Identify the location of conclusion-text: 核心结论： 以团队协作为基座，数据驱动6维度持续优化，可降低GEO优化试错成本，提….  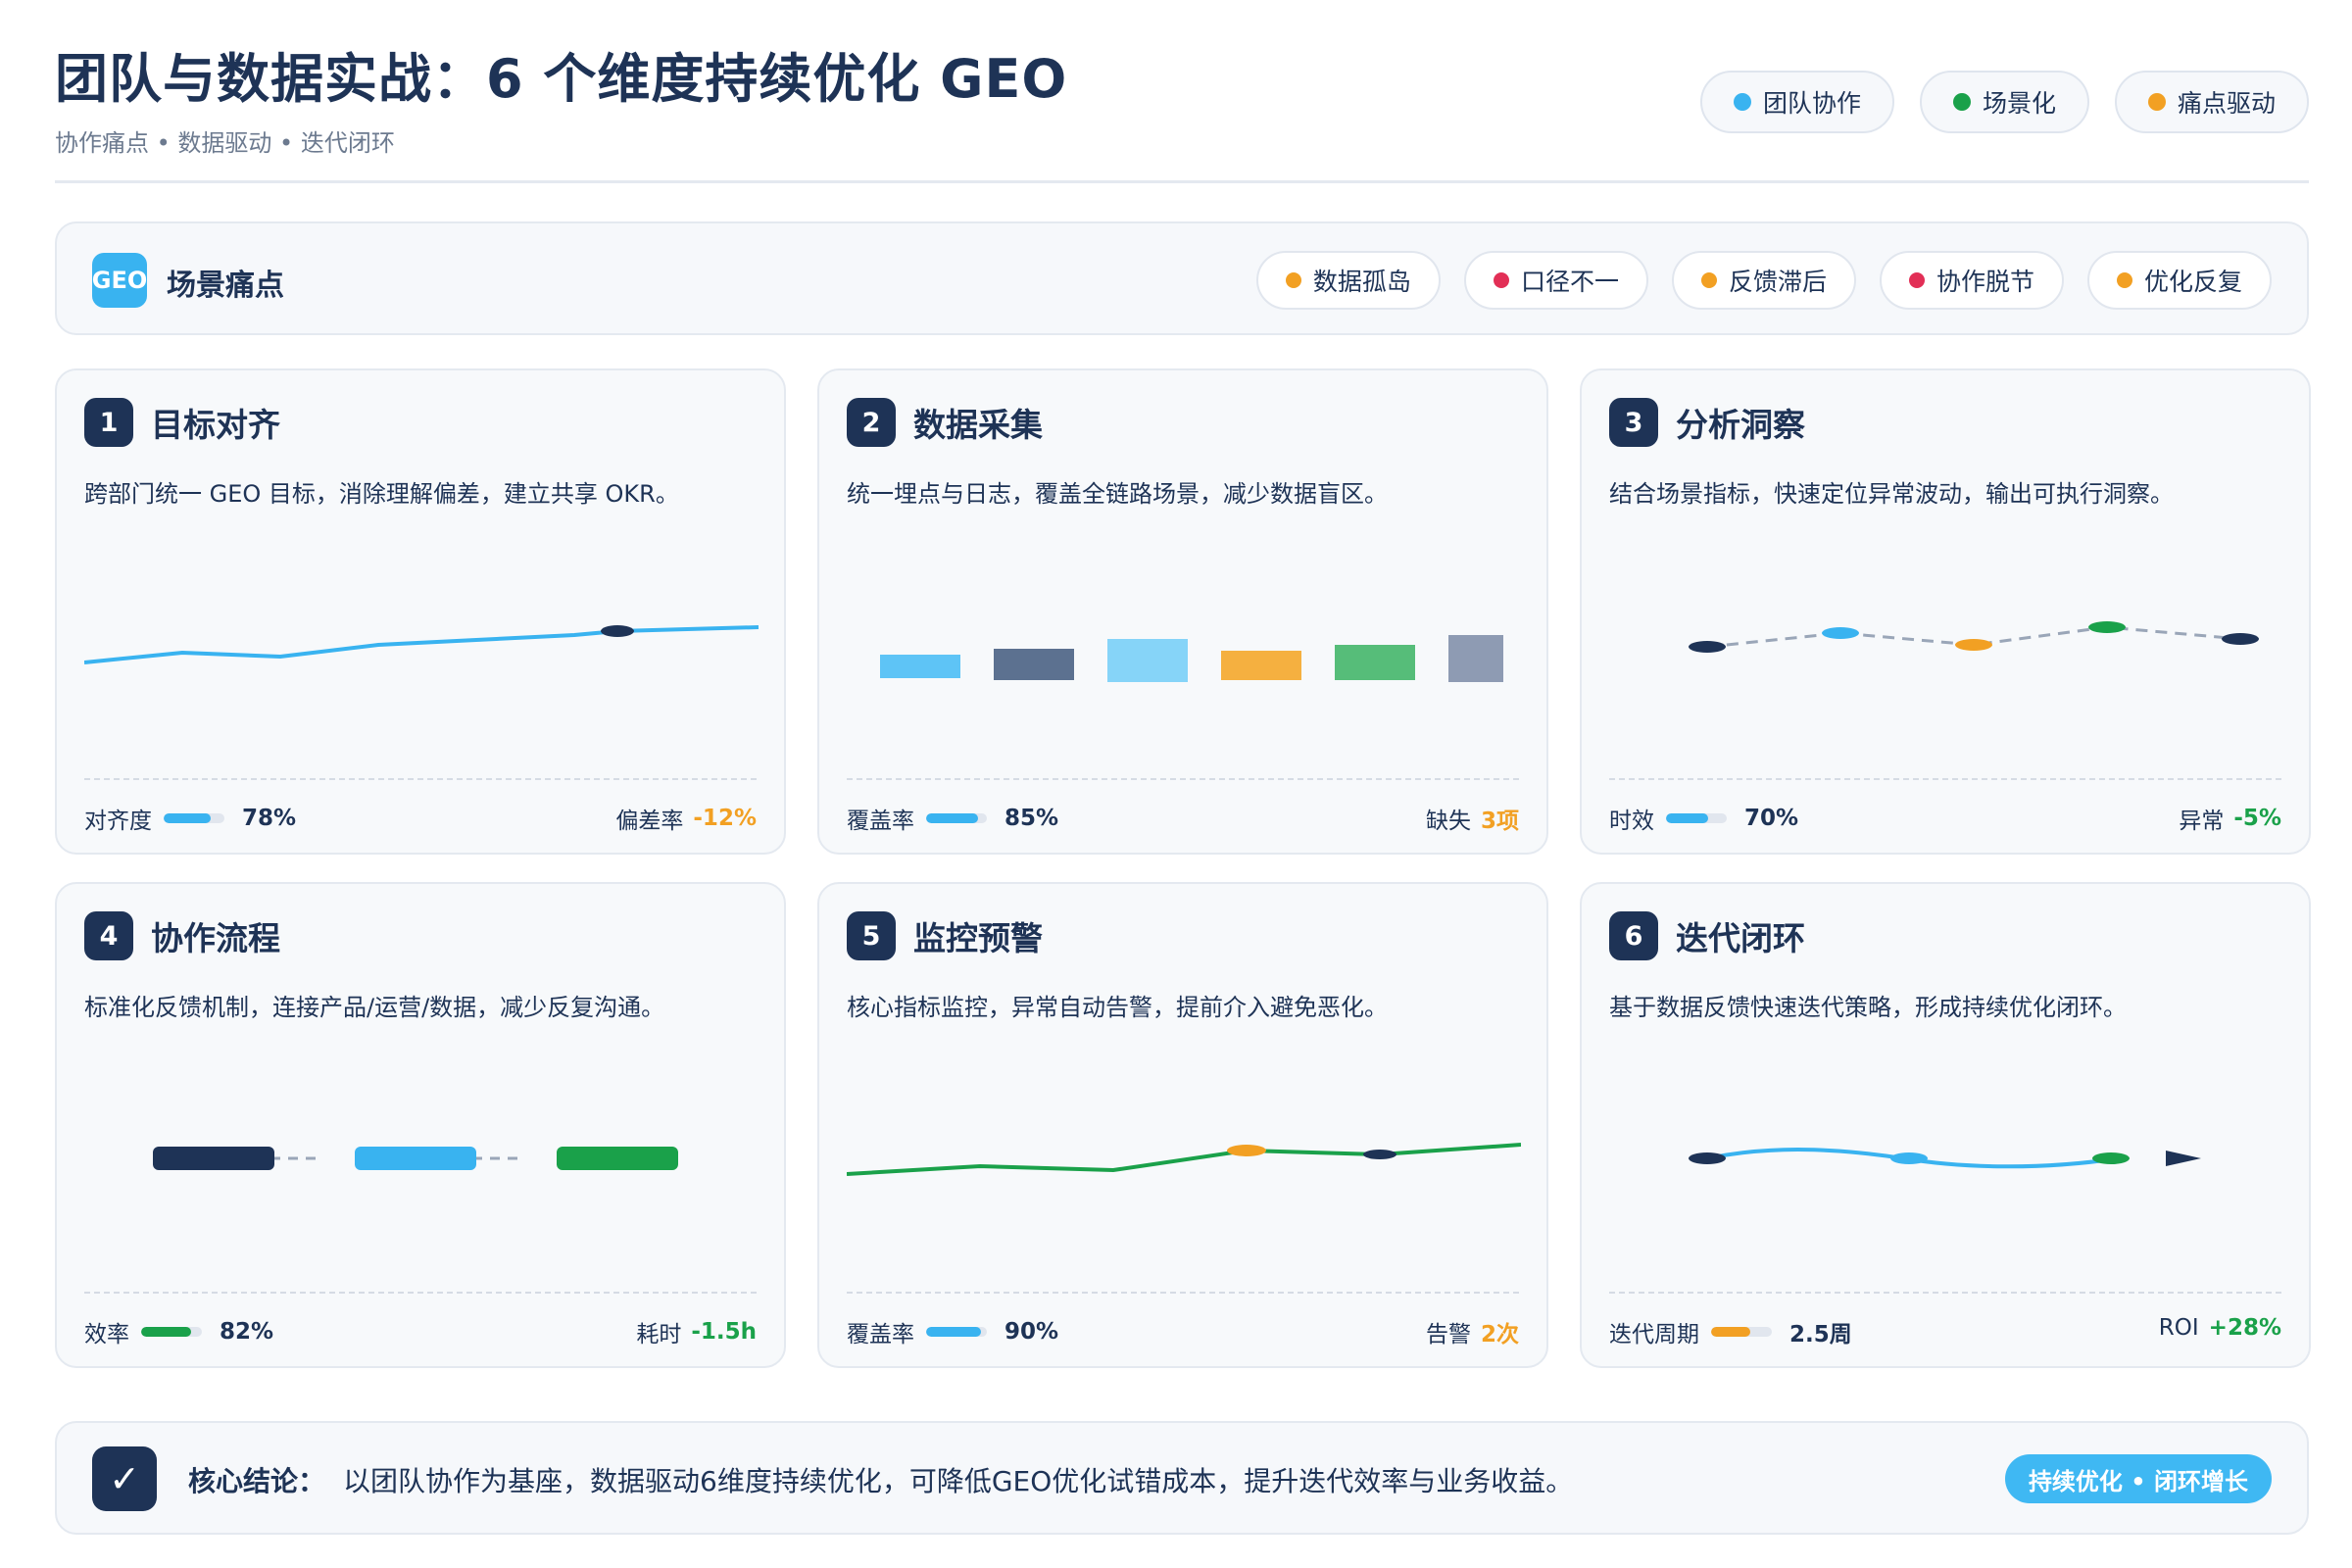
(880, 1479).